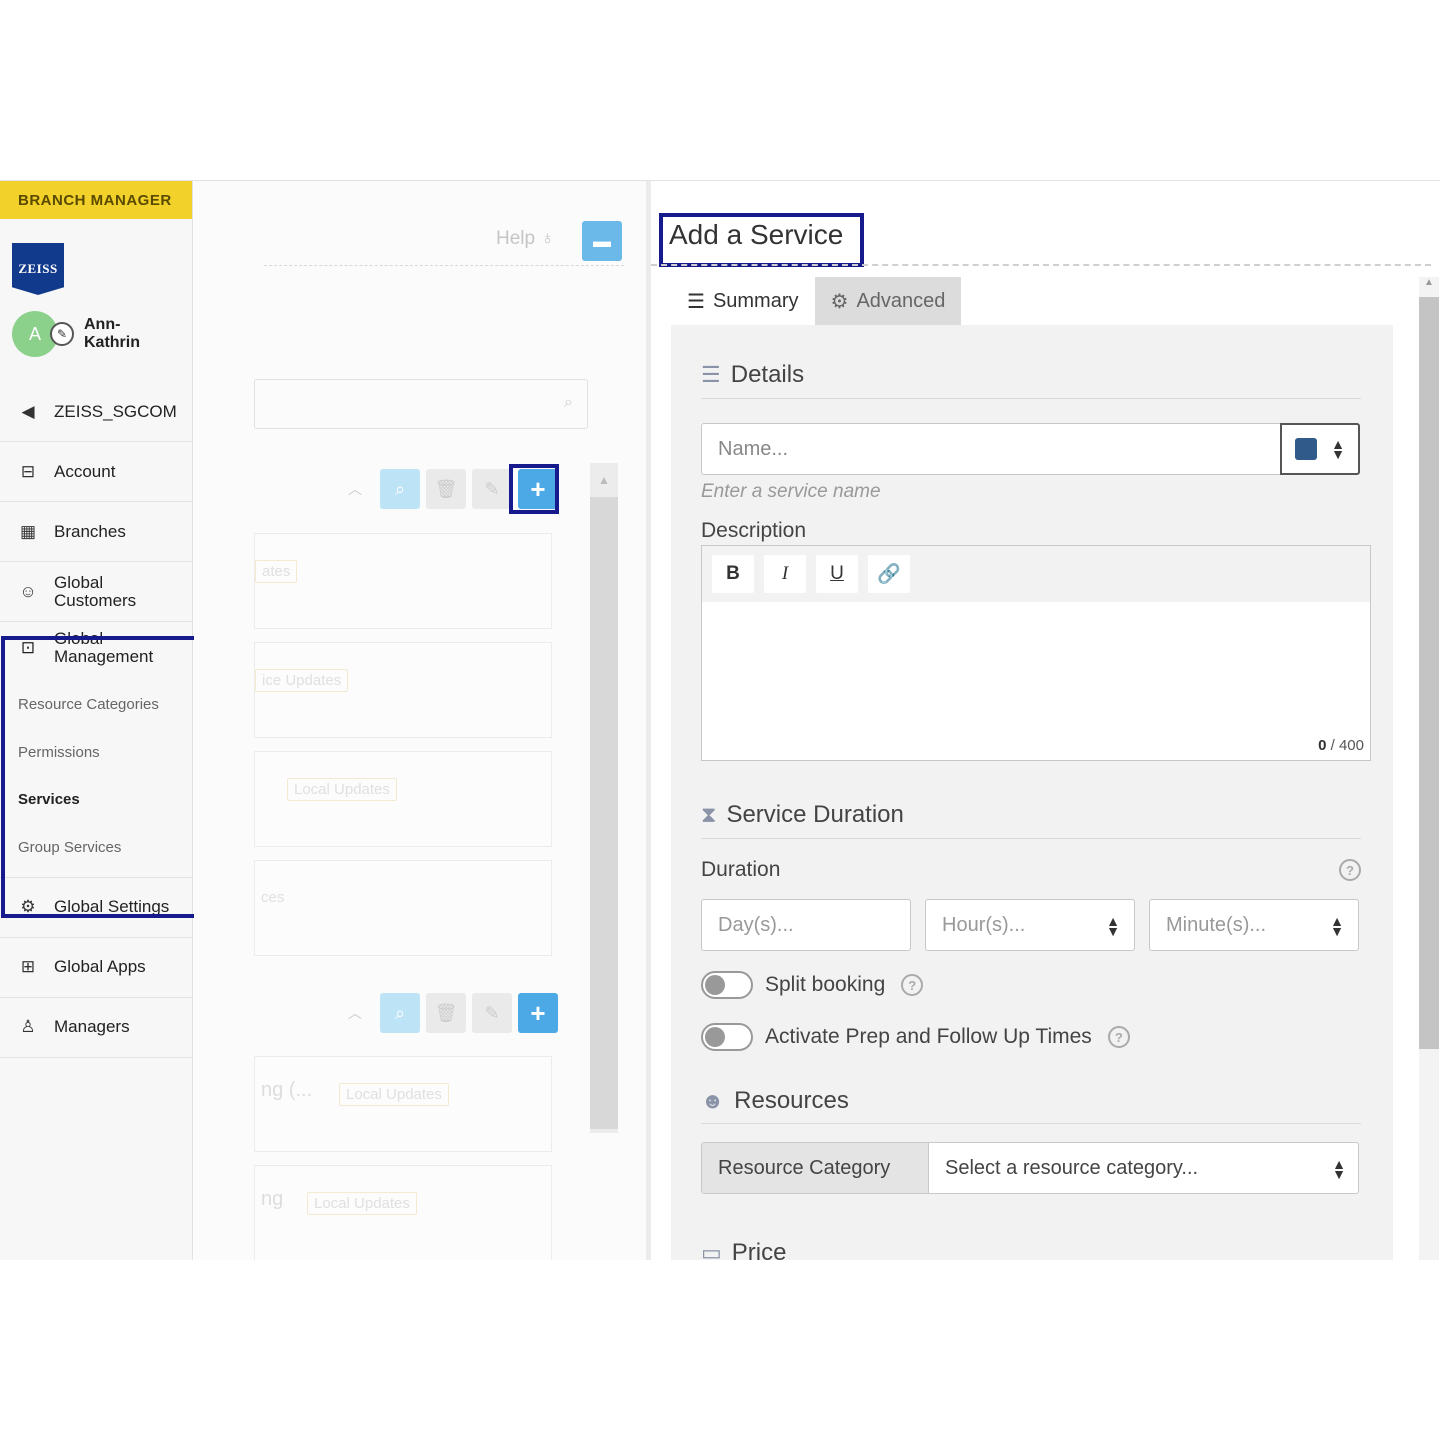  Describe the element at coordinates (696, 301) in the screenshot. I see `list-icon: ☰` at that location.